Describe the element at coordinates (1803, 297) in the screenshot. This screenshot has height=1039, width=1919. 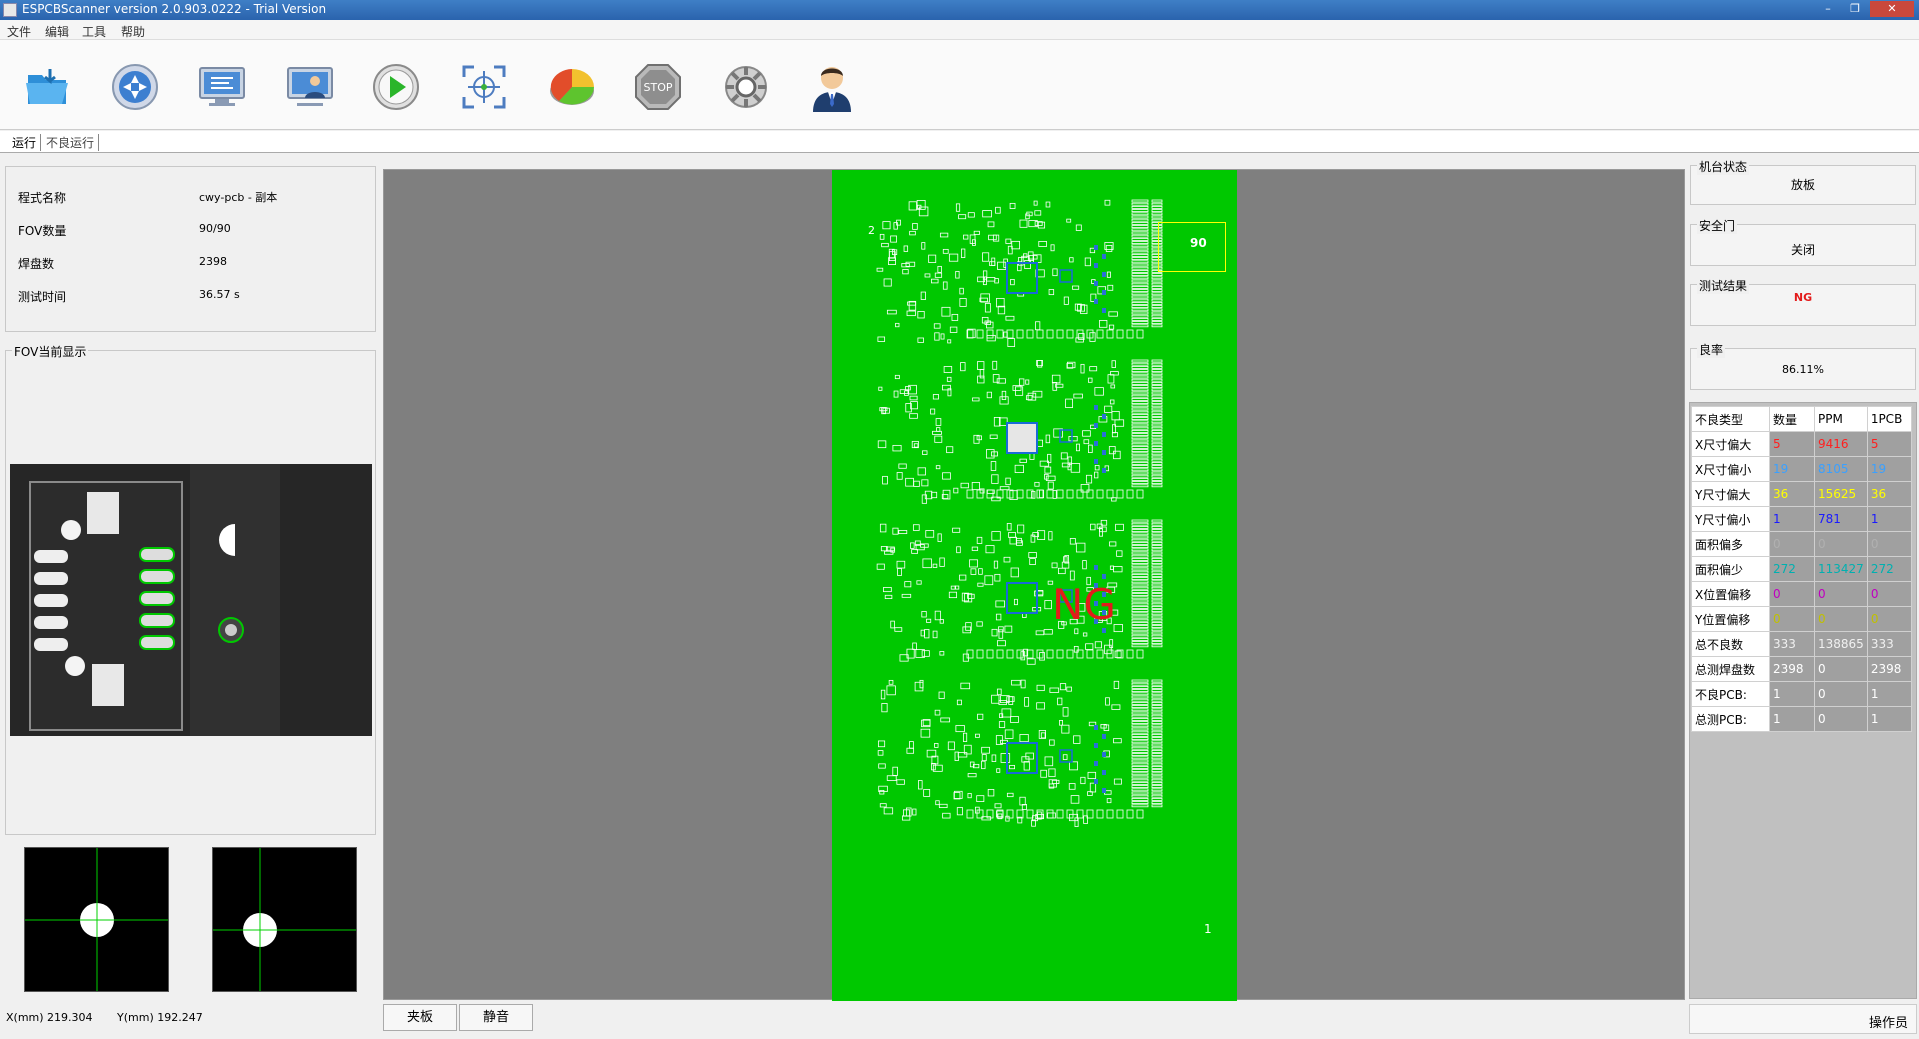
I see `test-result-value: NG` at that location.